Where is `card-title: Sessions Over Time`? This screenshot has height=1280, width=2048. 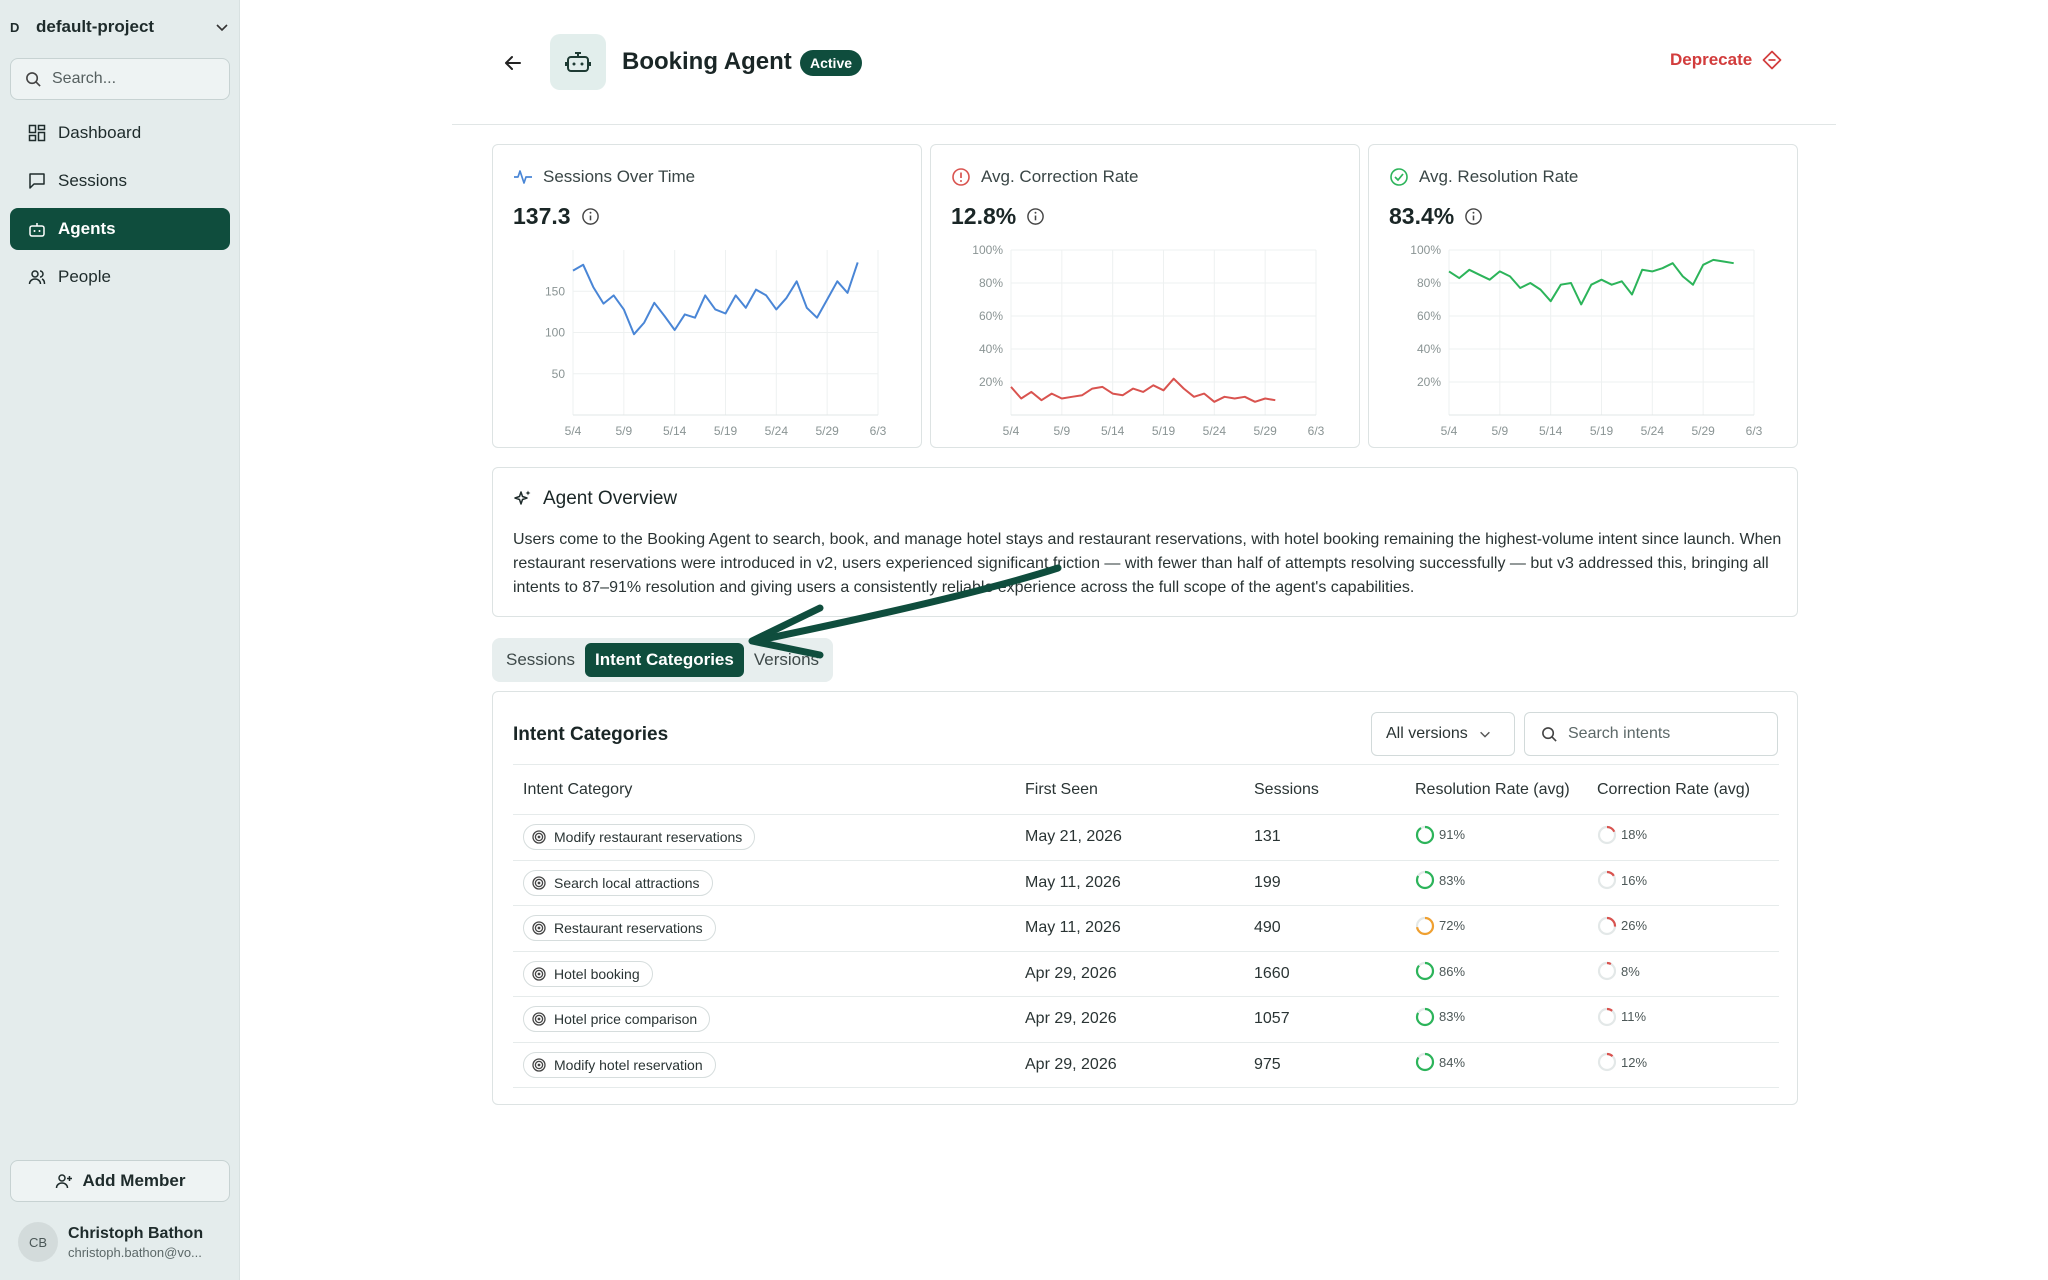 card-title: Sessions Over Time is located at coordinates (619, 176).